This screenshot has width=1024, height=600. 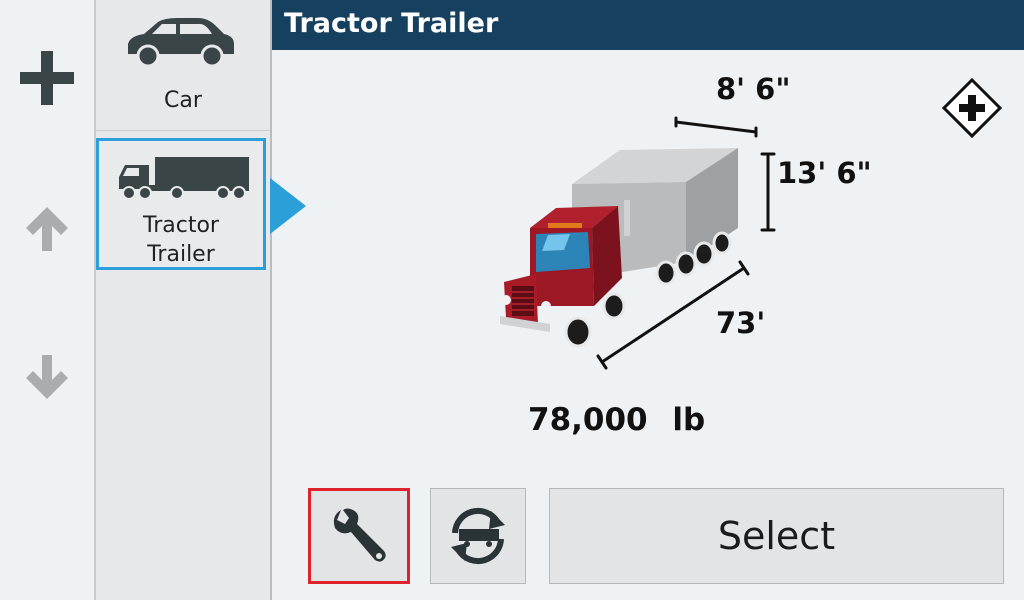 I want to click on arrow-down-icon, so click(x=47, y=377).